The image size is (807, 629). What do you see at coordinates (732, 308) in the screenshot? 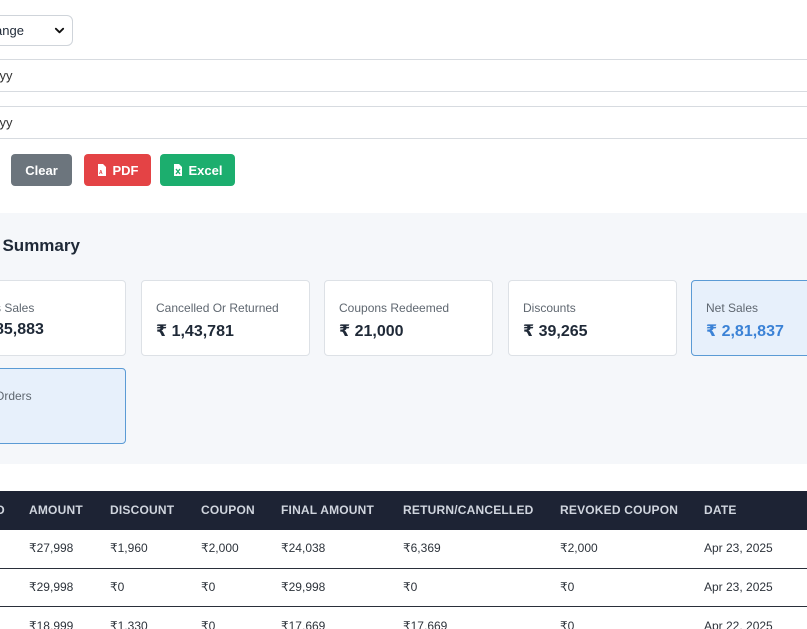
I see `net-sales-label: Net Sales` at bounding box center [732, 308].